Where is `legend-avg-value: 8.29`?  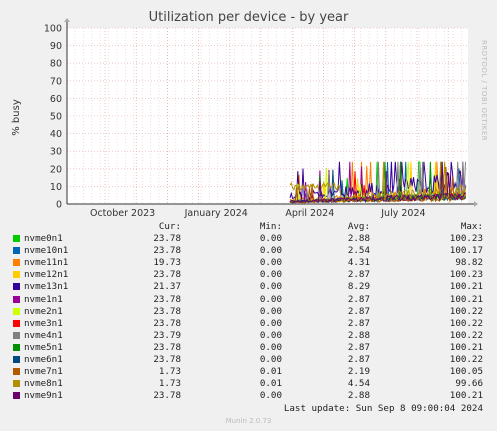 legend-avg-value: 8.29 is located at coordinates (358, 287).